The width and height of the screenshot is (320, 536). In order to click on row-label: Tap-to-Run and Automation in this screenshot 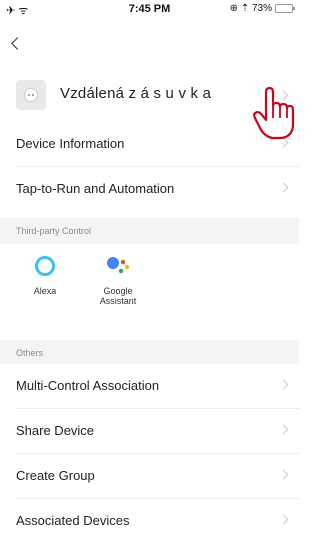, I will do `click(95, 188)`.